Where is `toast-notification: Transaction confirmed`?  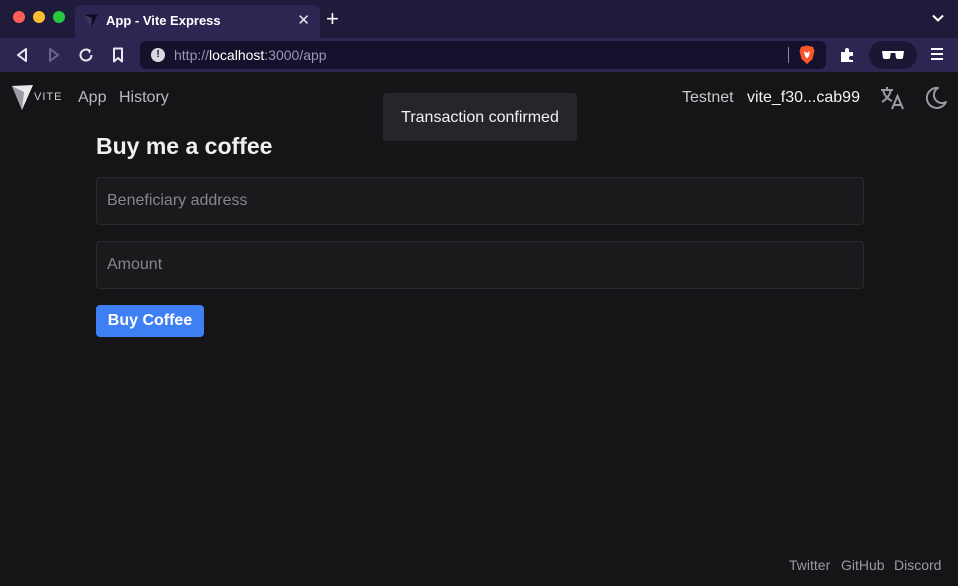 toast-notification: Transaction confirmed is located at coordinates (480, 117).